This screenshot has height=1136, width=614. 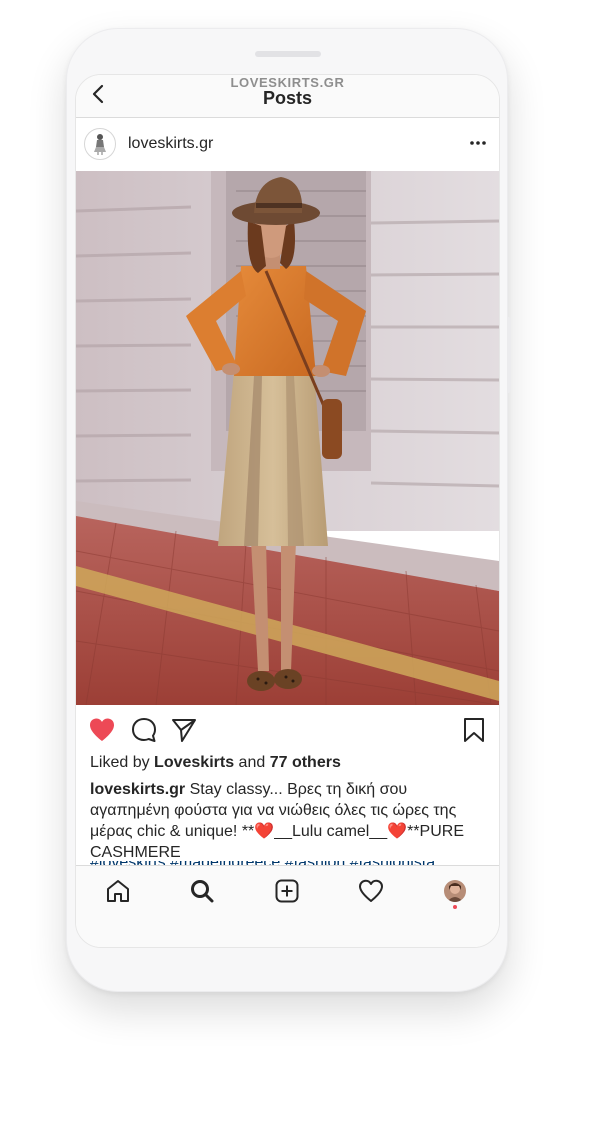 I want to click on post-username: loveskirts.gr, so click(x=170, y=144).